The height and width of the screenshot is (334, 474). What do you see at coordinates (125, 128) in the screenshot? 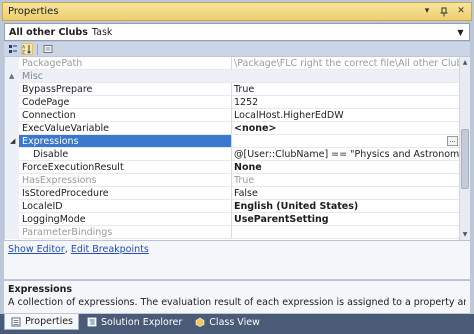
I see `property-name: ExecValueVariable` at bounding box center [125, 128].